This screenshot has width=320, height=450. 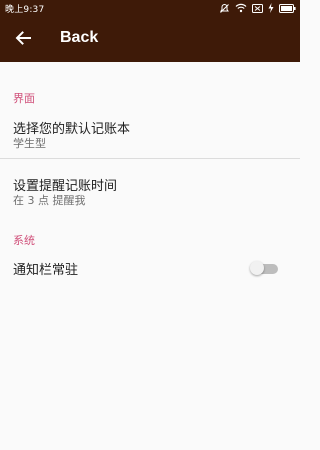 I want to click on back-arrow-icon, so click(x=23, y=39).